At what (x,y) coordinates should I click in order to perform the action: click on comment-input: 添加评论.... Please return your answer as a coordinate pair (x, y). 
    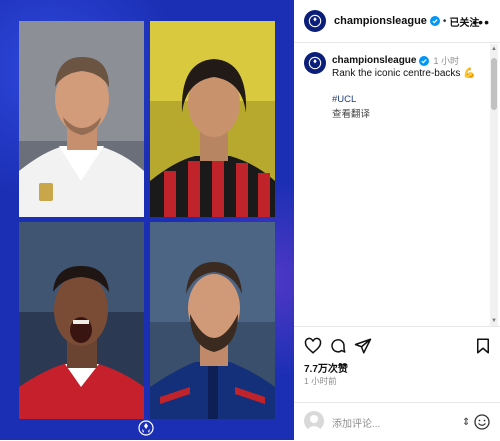
    Looking at the image, I should click on (356, 422).